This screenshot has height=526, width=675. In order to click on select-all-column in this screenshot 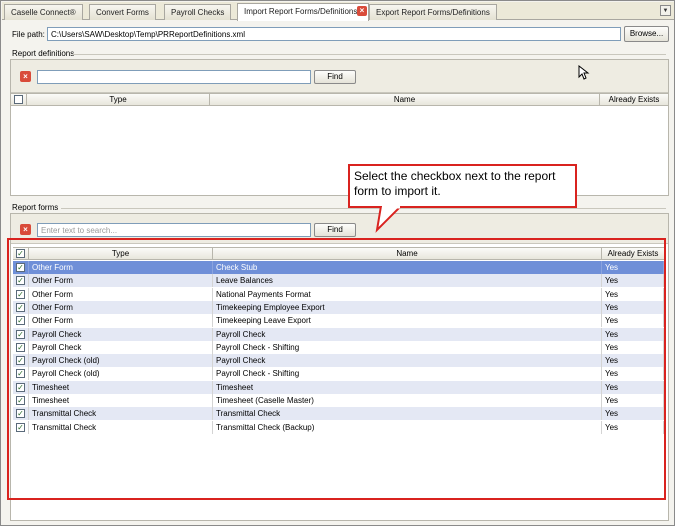, I will do `click(19, 99)`.